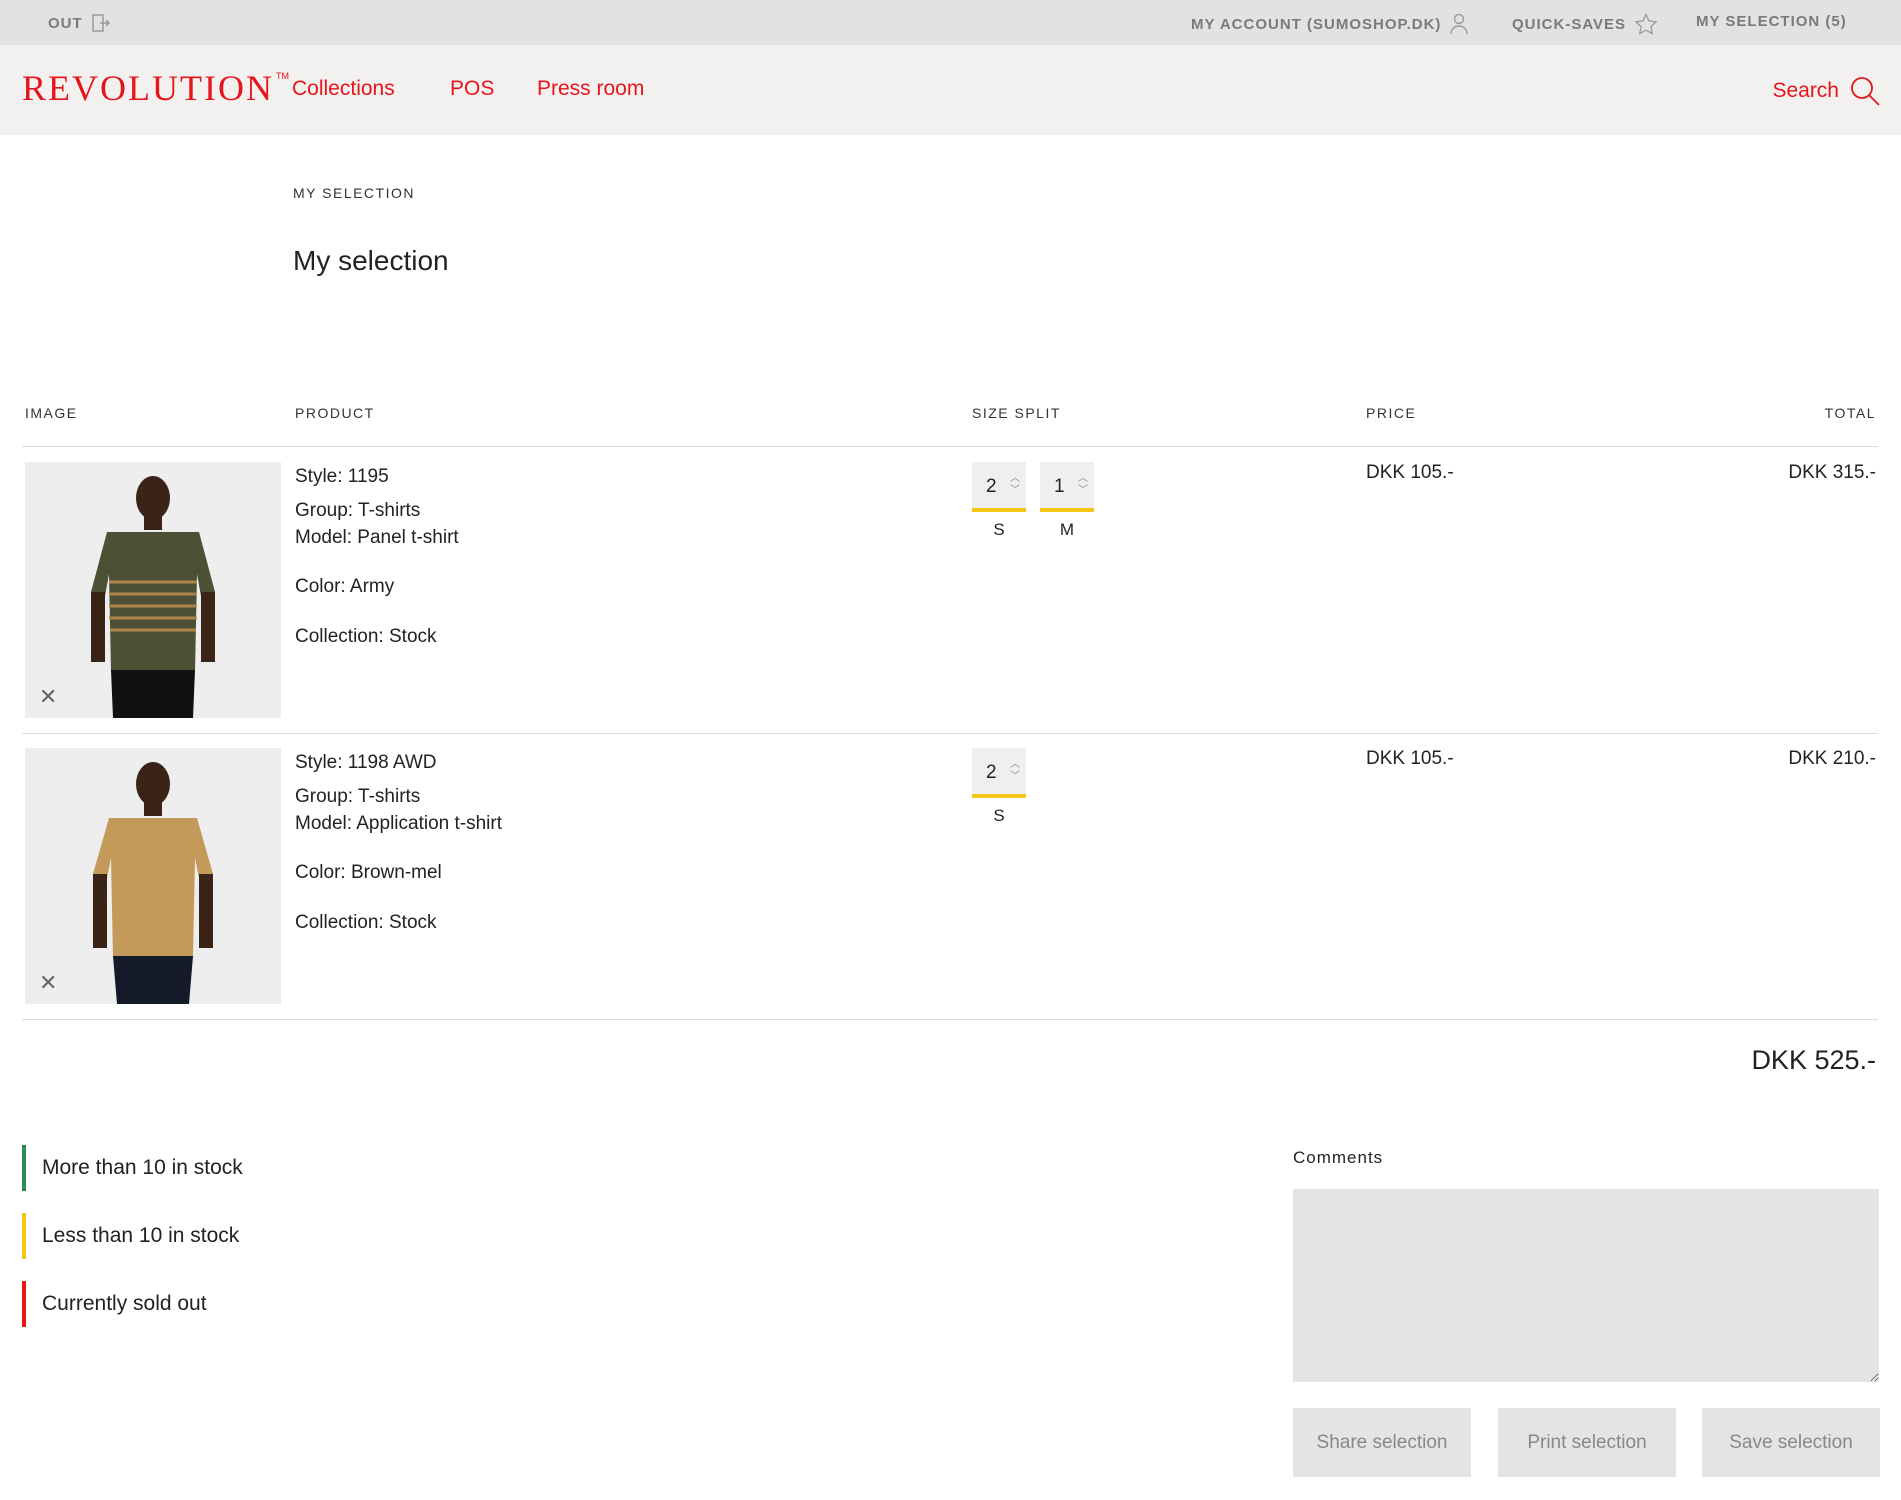 Image resolution: width=1901 pixels, height=1500 pixels. Describe the element at coordinates (142, 1167) in the screenshot. I see `legend-label: More than 10 in stock` at that location.